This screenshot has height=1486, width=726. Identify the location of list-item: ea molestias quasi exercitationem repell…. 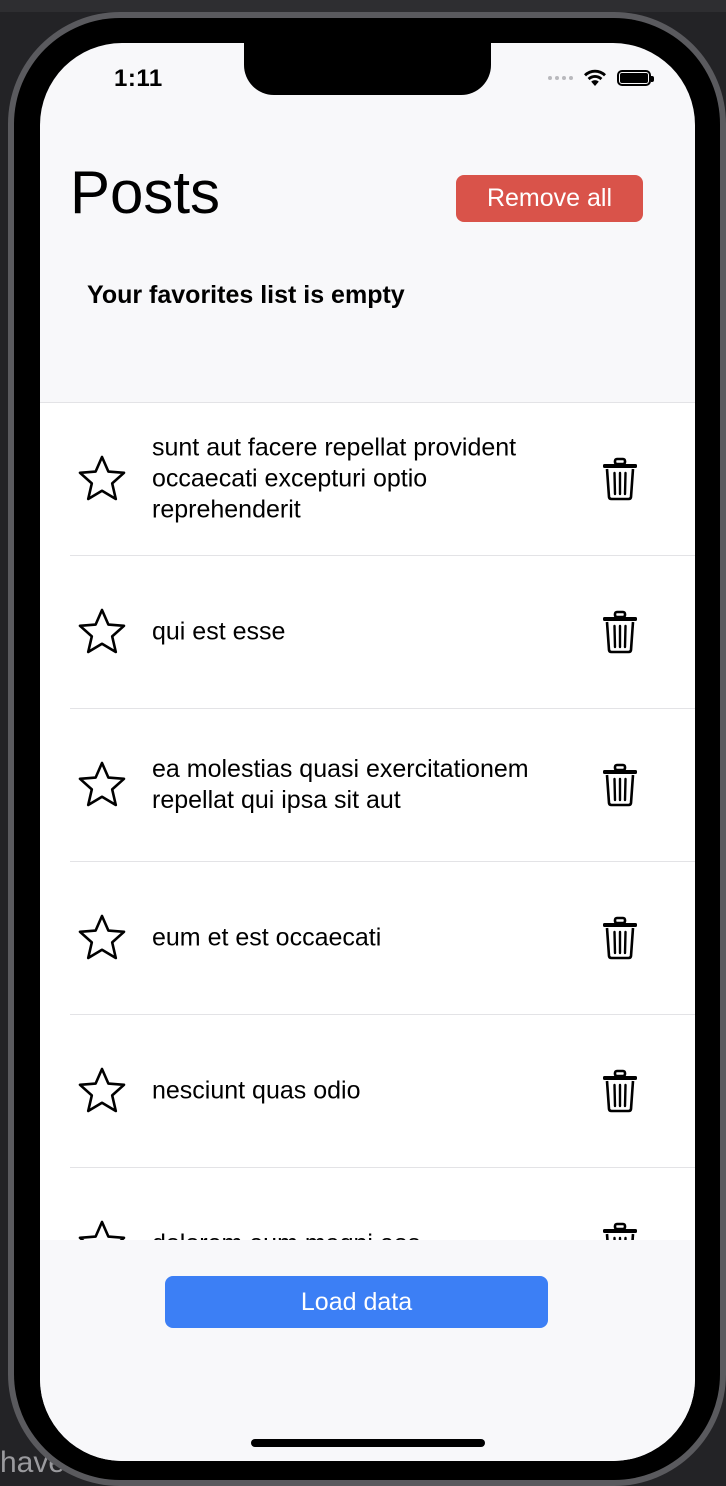
(382, 785).